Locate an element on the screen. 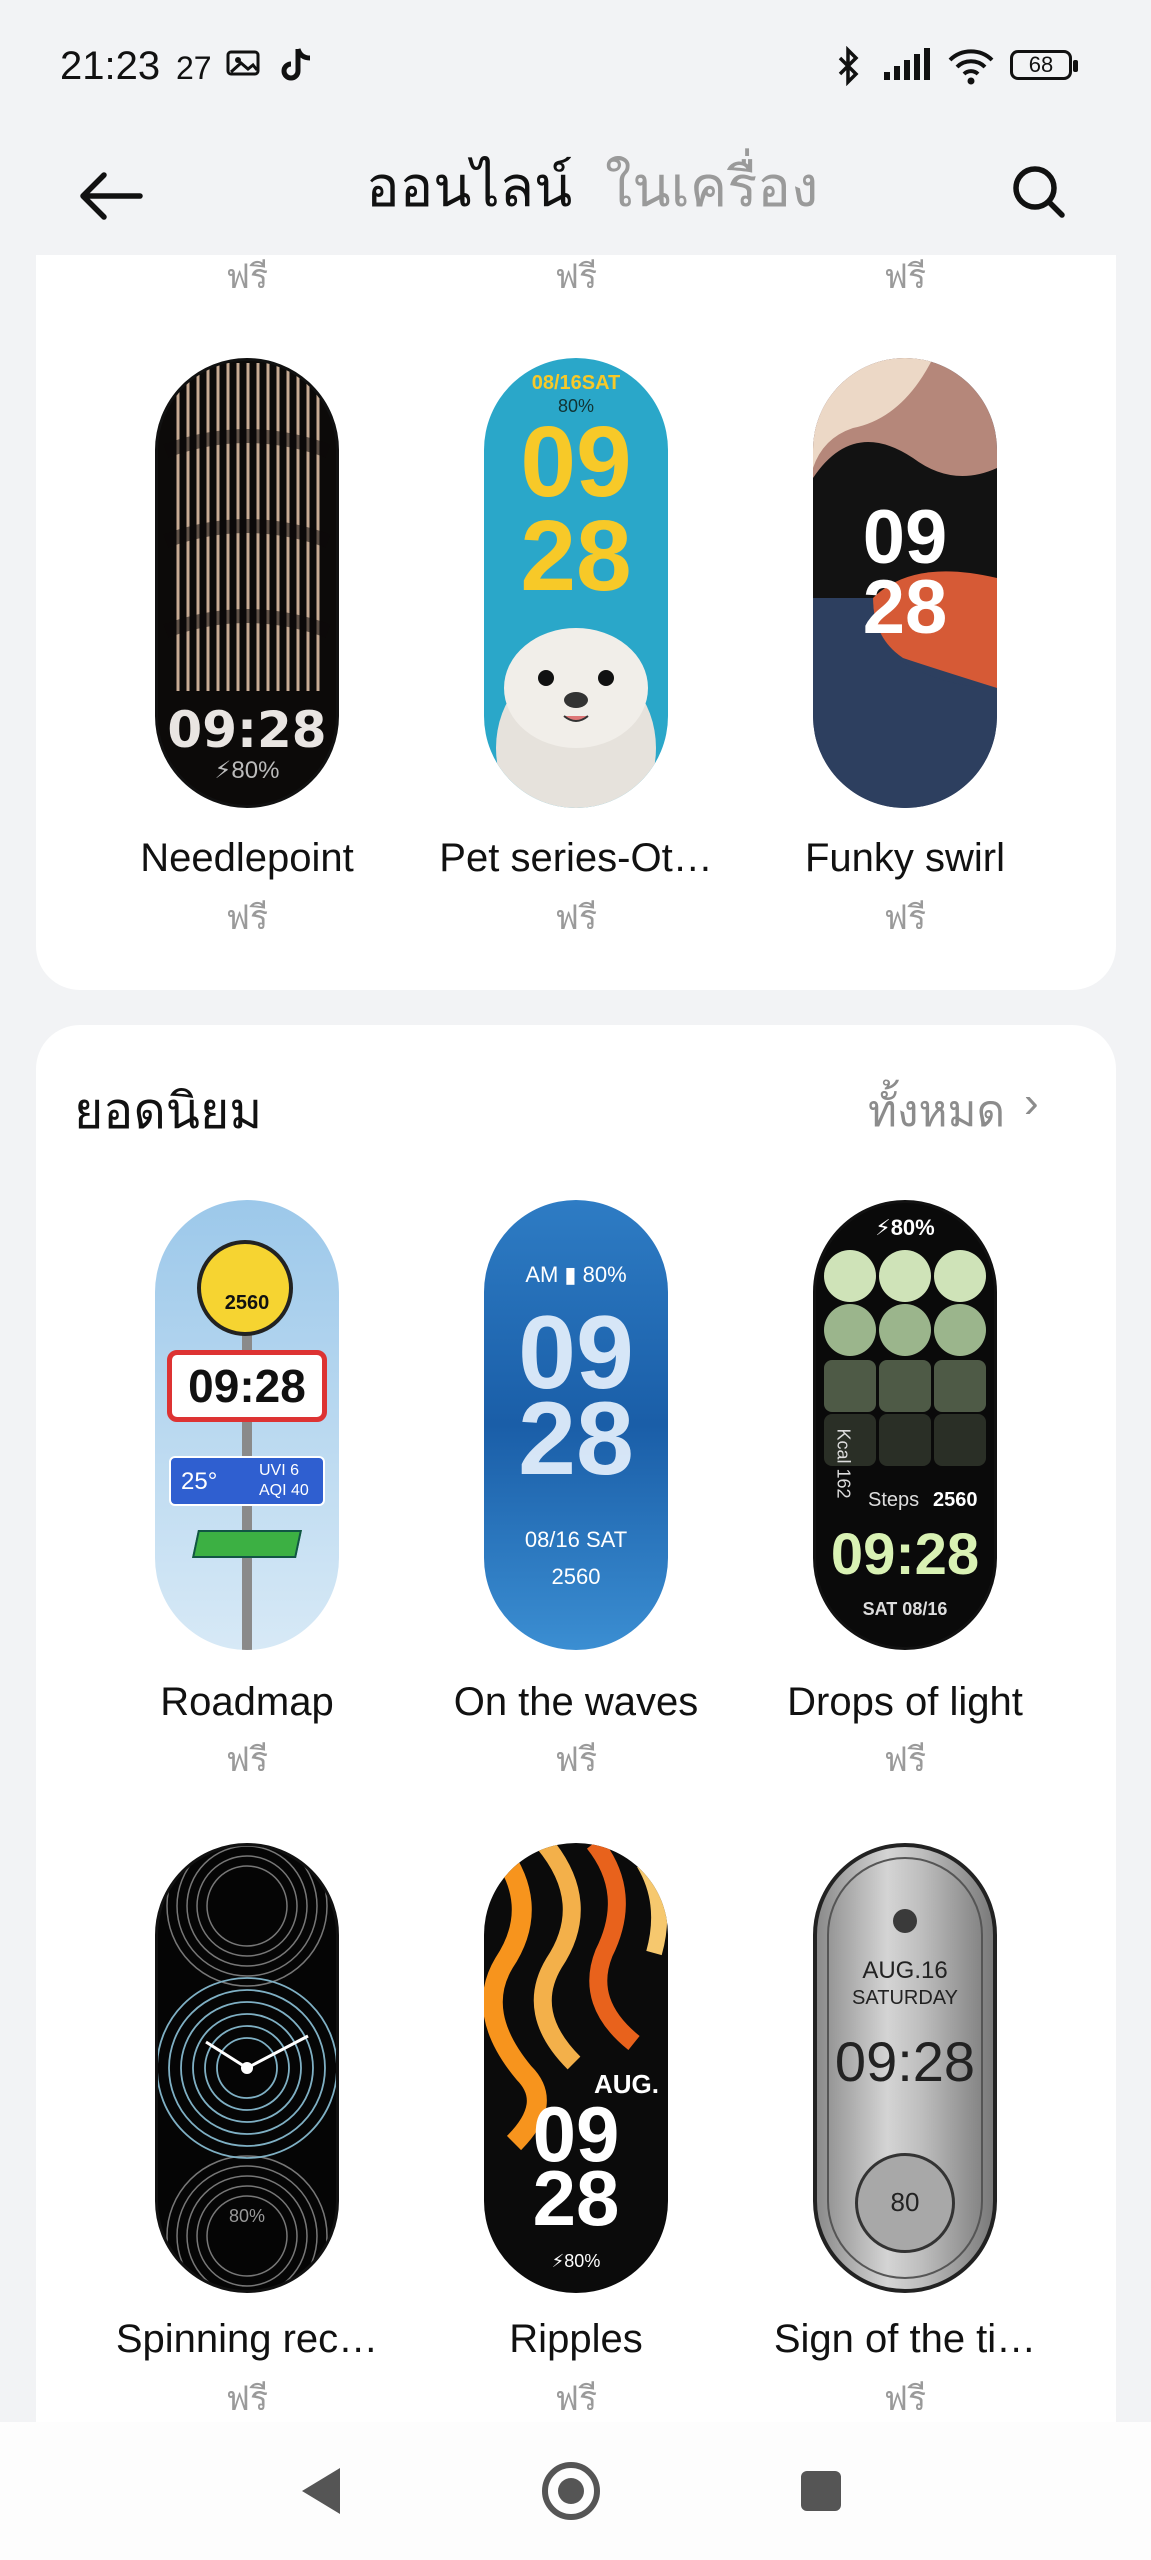  status-bar: 21:23 27 68 is located at coordinates (575, 65).